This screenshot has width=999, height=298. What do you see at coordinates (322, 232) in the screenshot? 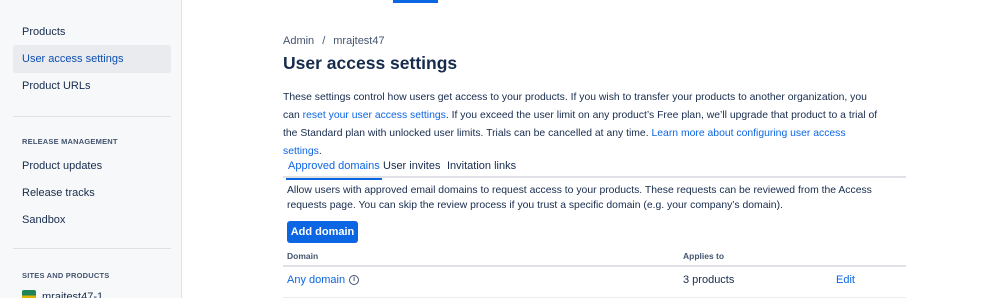
I see `add-domain-button: Add domain` at bounding box center [322, 232].